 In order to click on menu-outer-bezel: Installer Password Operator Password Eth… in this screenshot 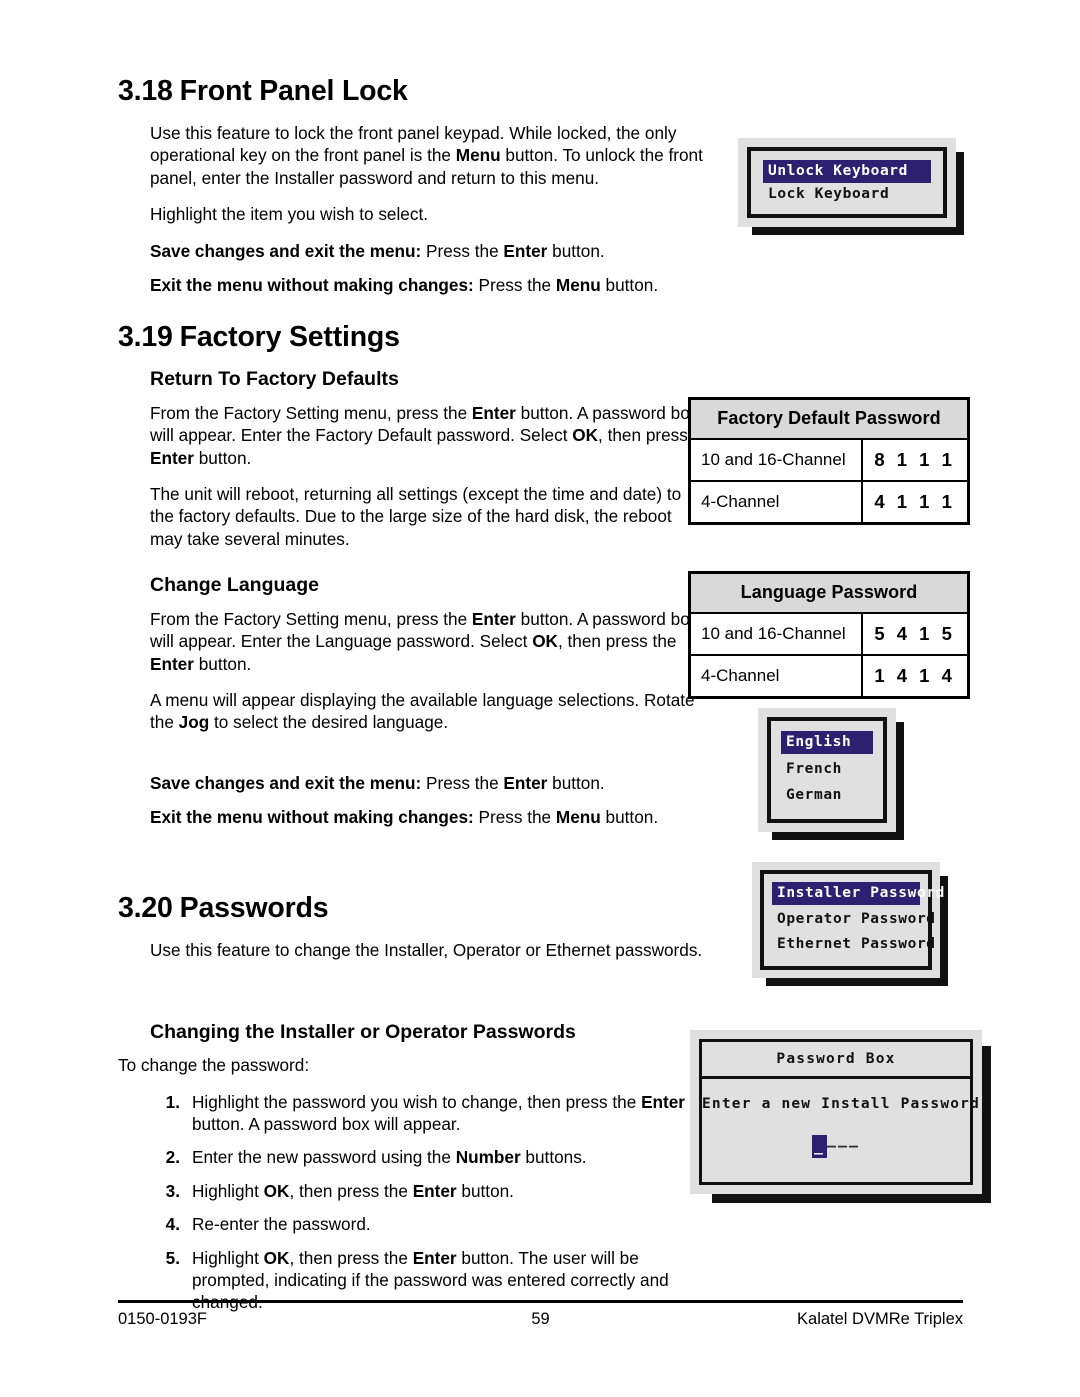, I will do `click(848, 920)`.